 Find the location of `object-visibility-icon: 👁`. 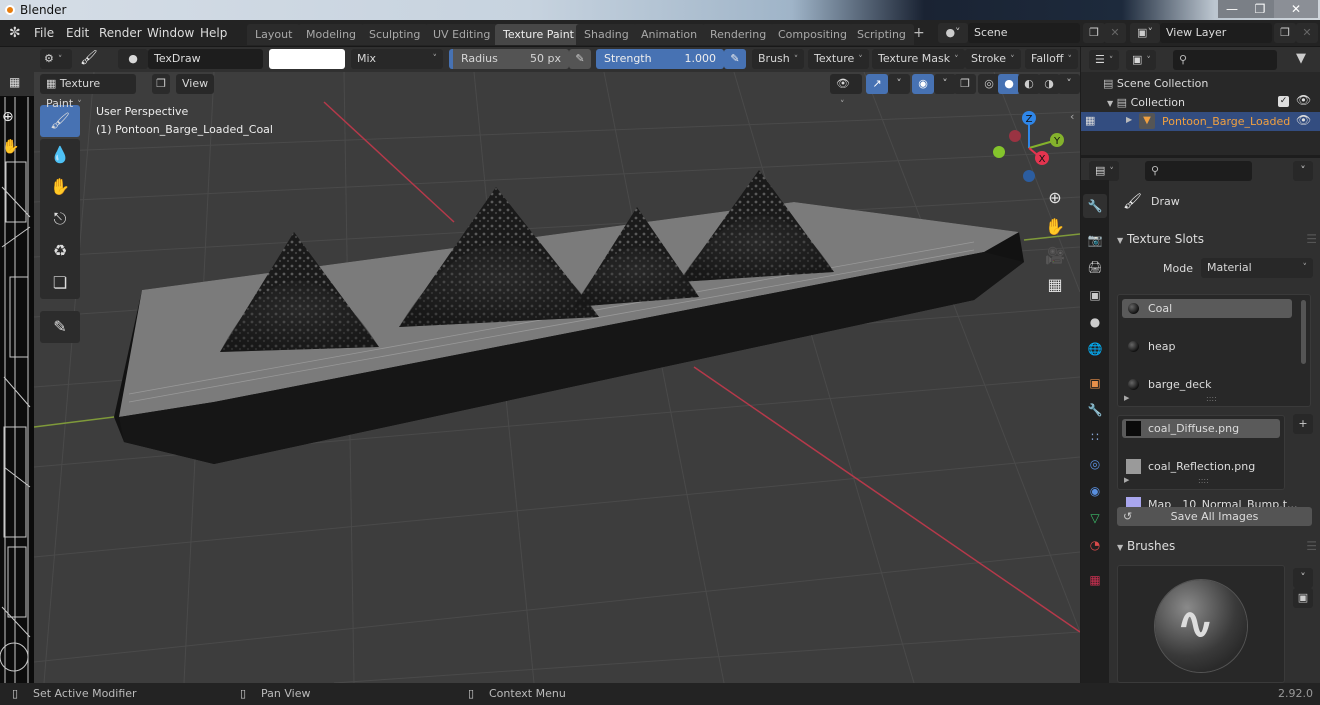

object-visibility-icon: 👁 is located at coordinates (1303, 120).